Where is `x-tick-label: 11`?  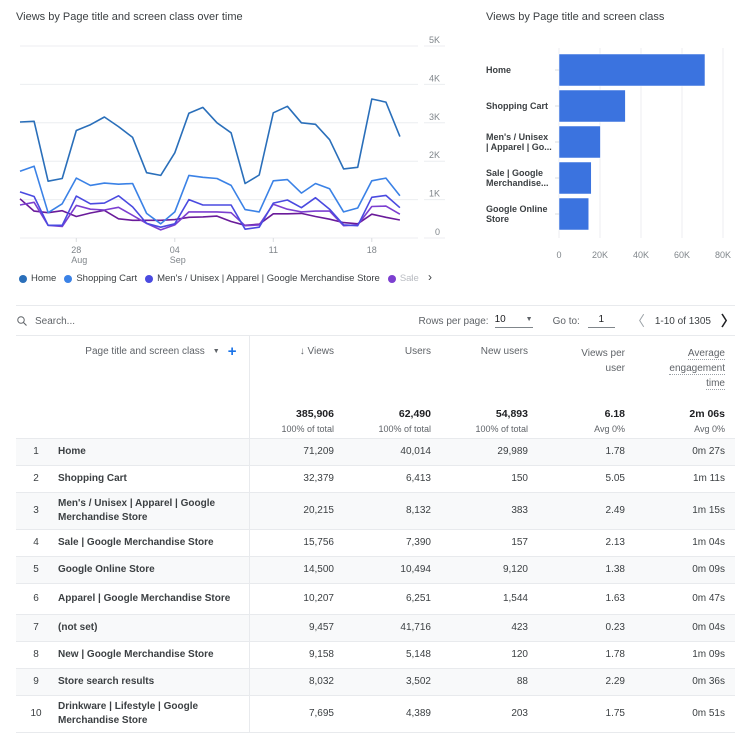 x-tick-label: 11 is located at coordinates (273, 250).